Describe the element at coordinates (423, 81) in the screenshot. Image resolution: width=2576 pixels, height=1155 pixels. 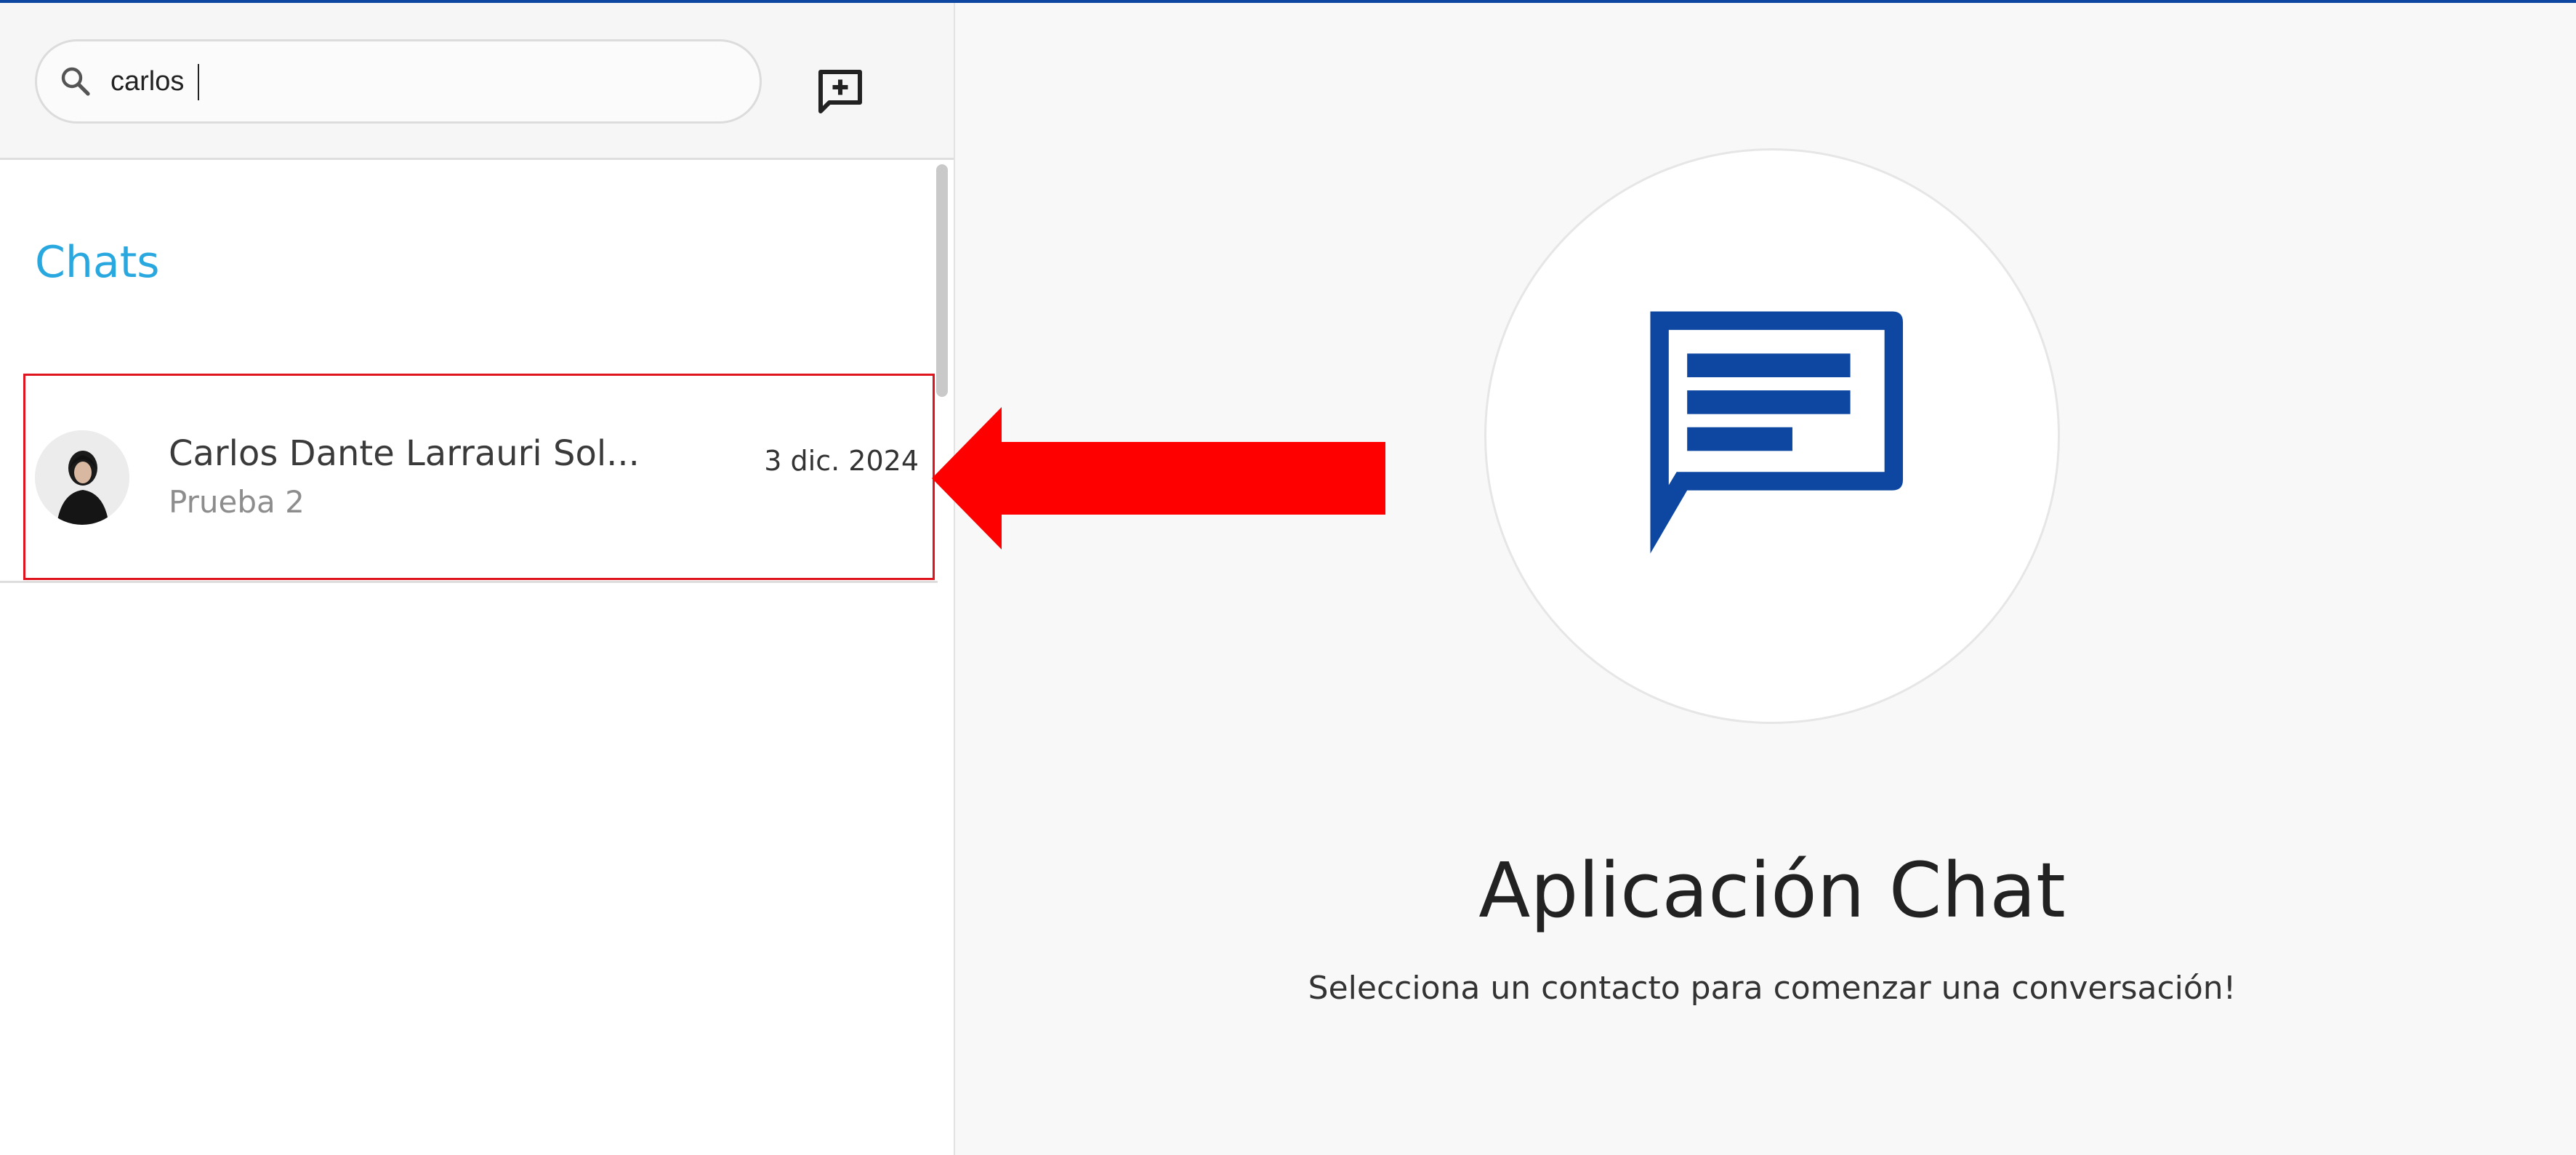
I see `search-input` at that location.